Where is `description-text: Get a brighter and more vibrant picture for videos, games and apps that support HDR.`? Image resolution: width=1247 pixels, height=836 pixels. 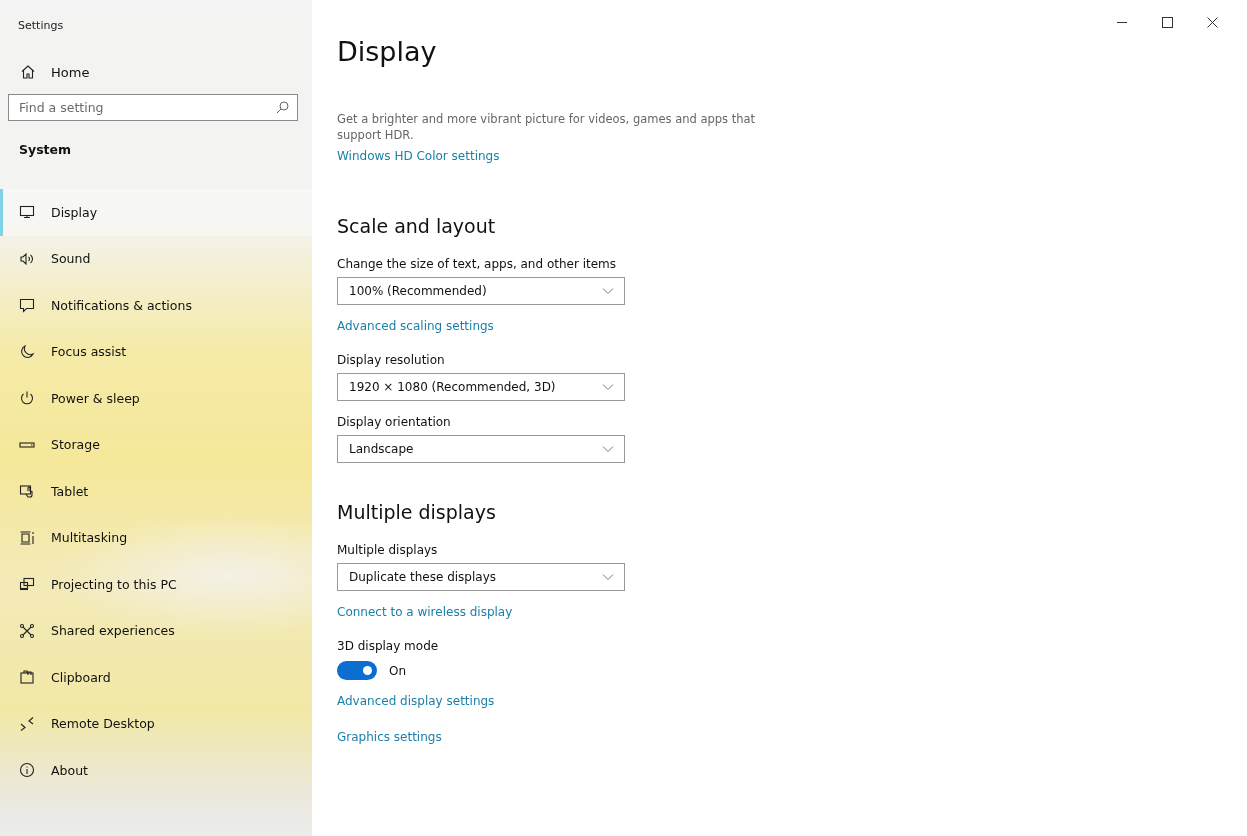 description-text: Get a brighter and more vibrant picture for videos, games and apps that support HDR. is located at coordinates (547, 127).